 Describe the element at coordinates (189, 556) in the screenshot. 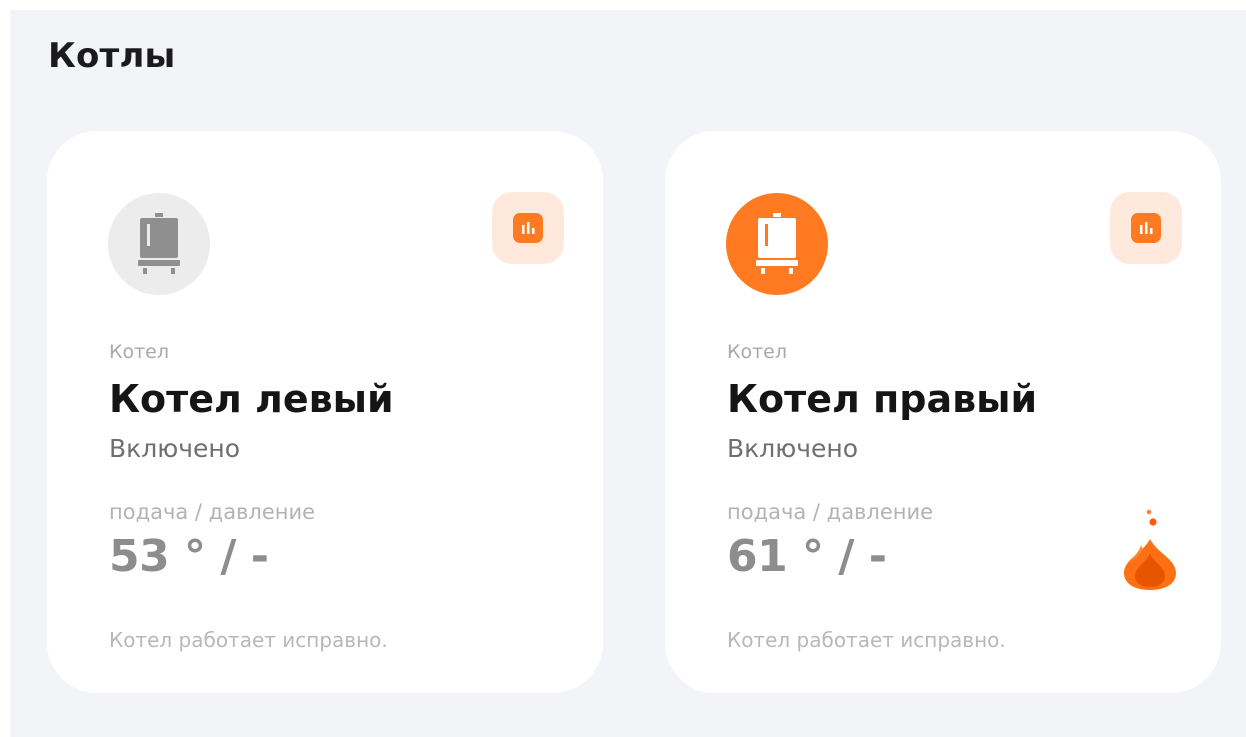

I see `metric-value: 53 ° / -` at that location.